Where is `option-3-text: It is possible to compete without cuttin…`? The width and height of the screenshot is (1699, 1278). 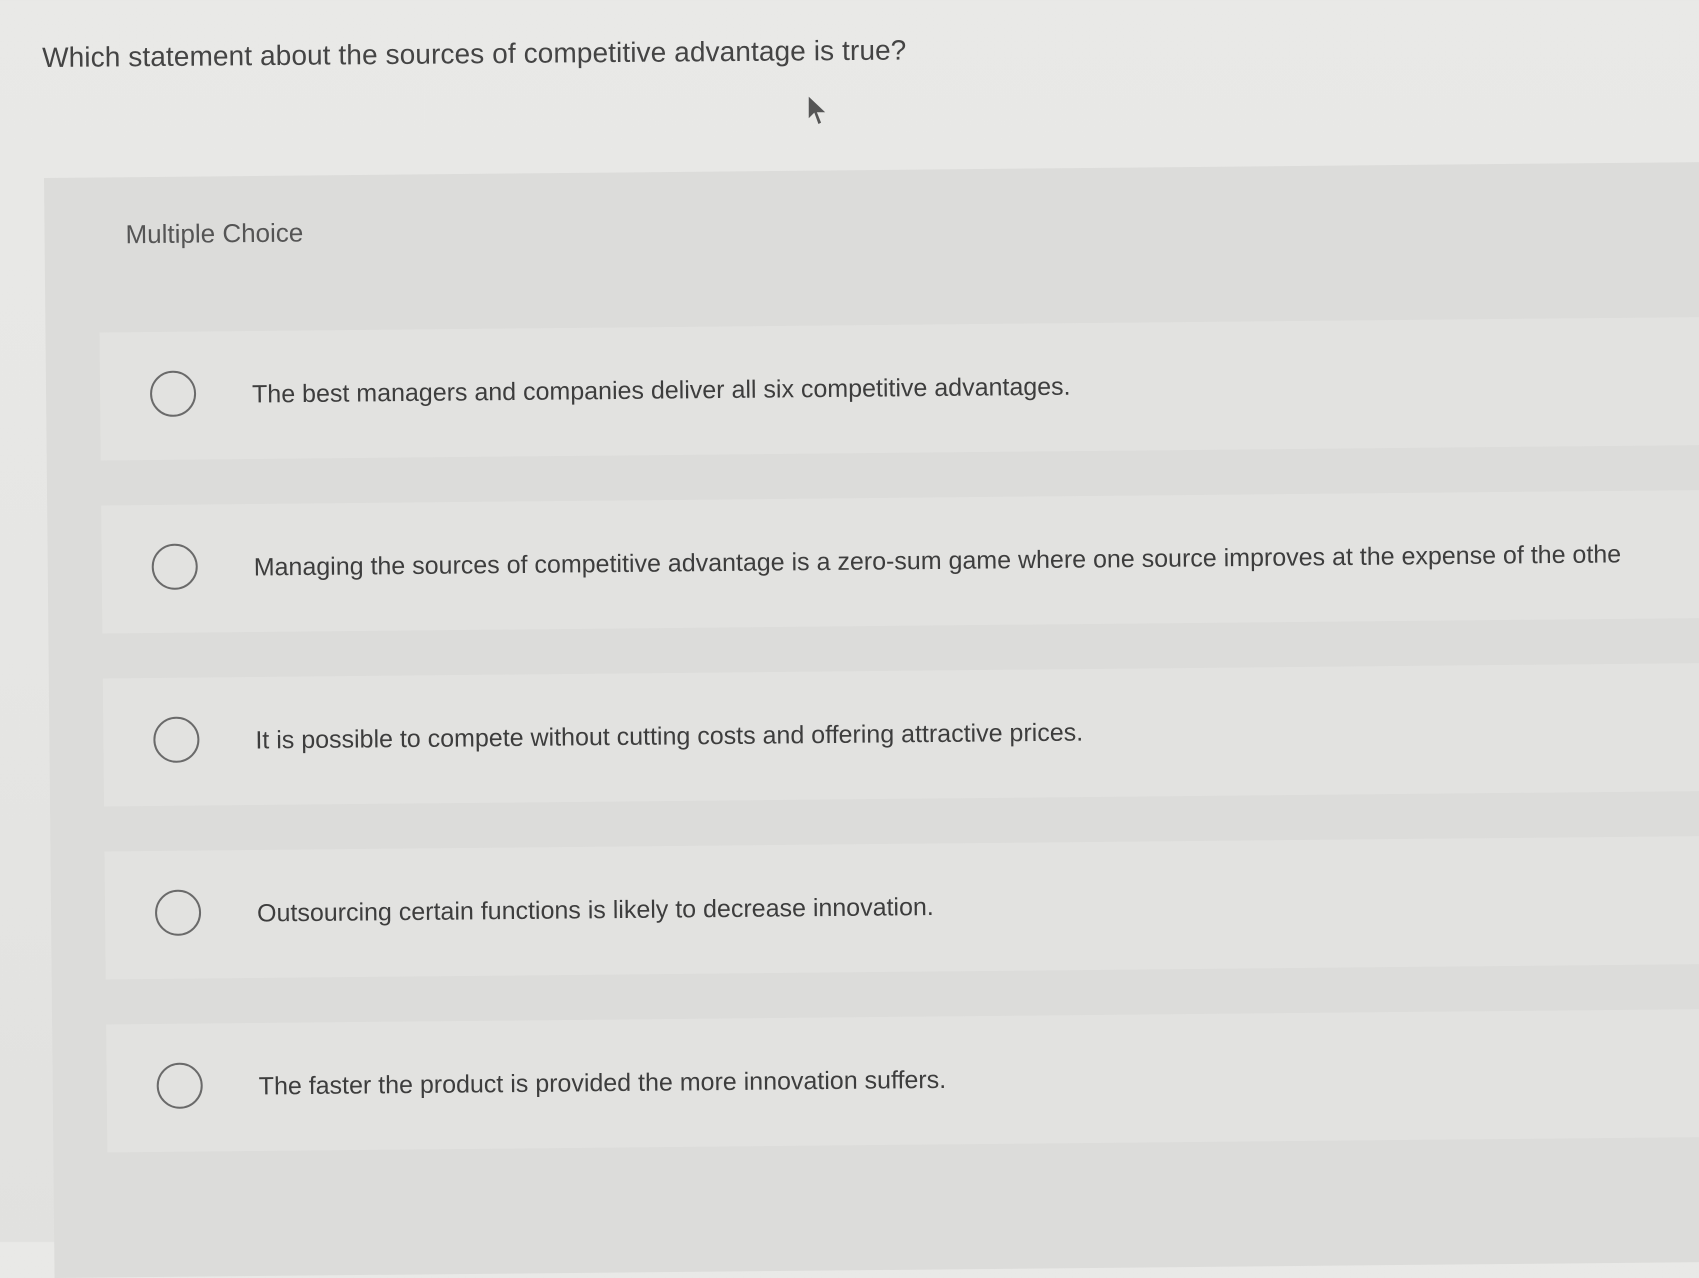
option-3-text: It is possible to compete without cuttin… is located at coordinates (669, 736).